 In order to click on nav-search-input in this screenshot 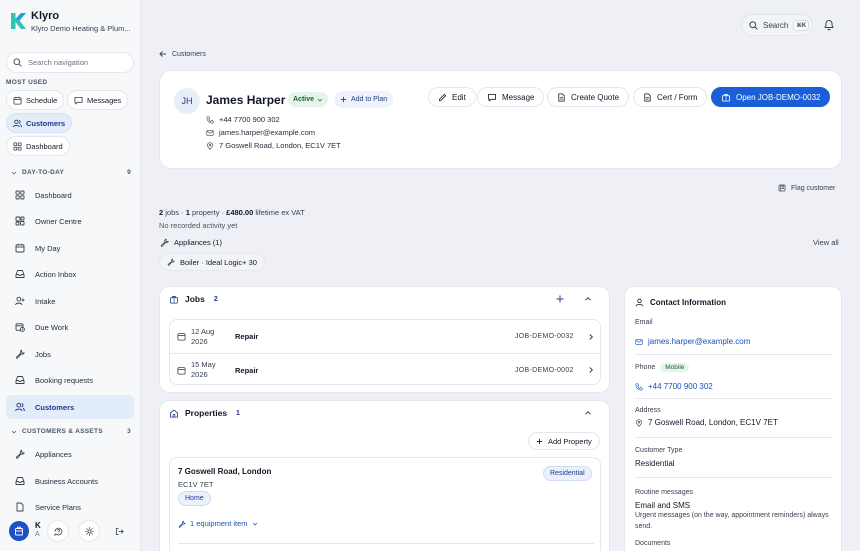, I will do `click(75, 62)`.